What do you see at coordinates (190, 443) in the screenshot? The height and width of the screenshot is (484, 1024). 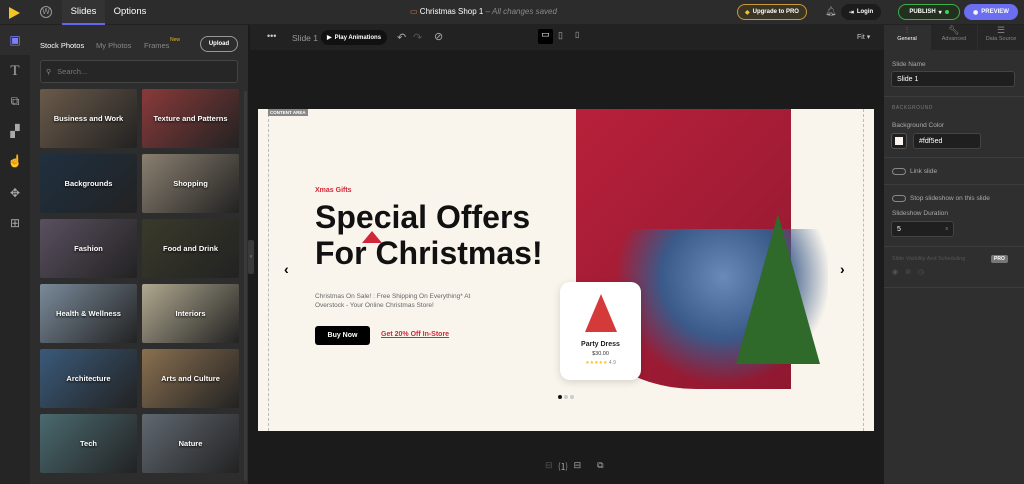 I see `photo-category-tile: Nature` at bounding box center [190, 443].